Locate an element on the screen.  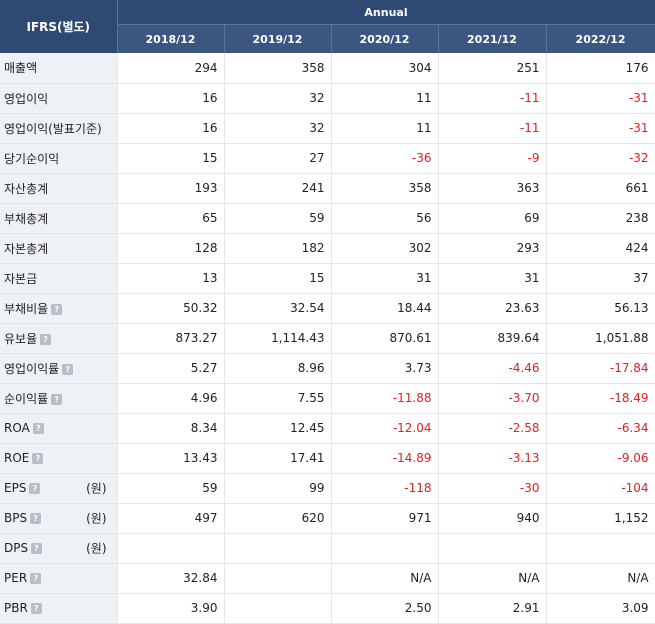
value-cell: -32 is located at coordinates (600, 158).